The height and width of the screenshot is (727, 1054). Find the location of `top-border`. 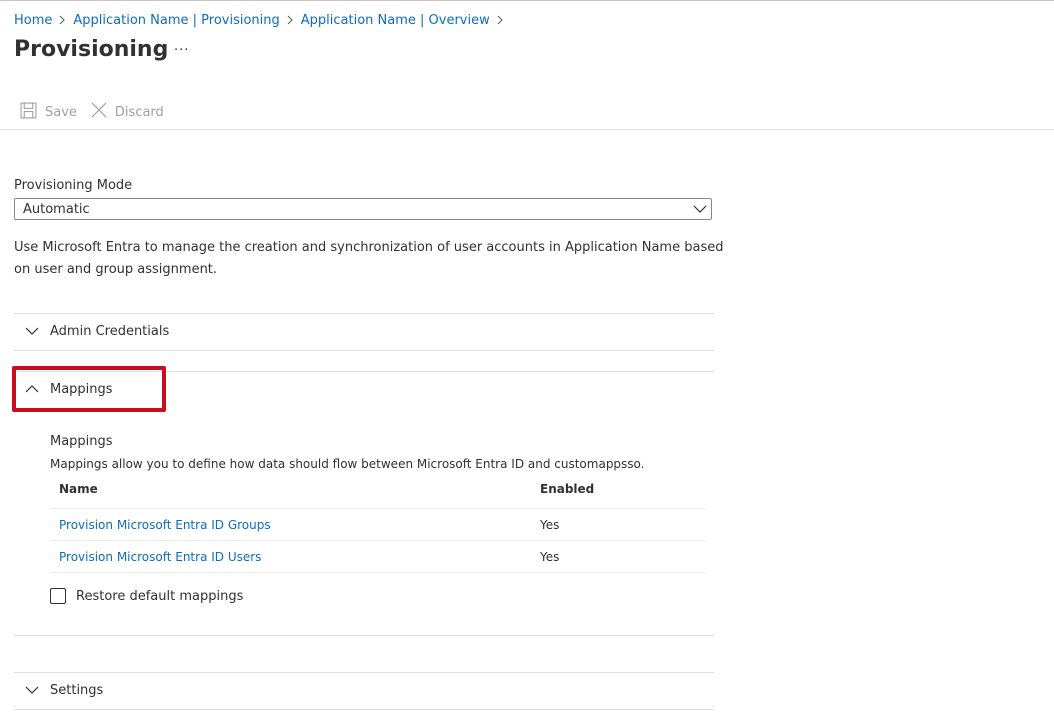

top-border is located at coordinates (527, 0).